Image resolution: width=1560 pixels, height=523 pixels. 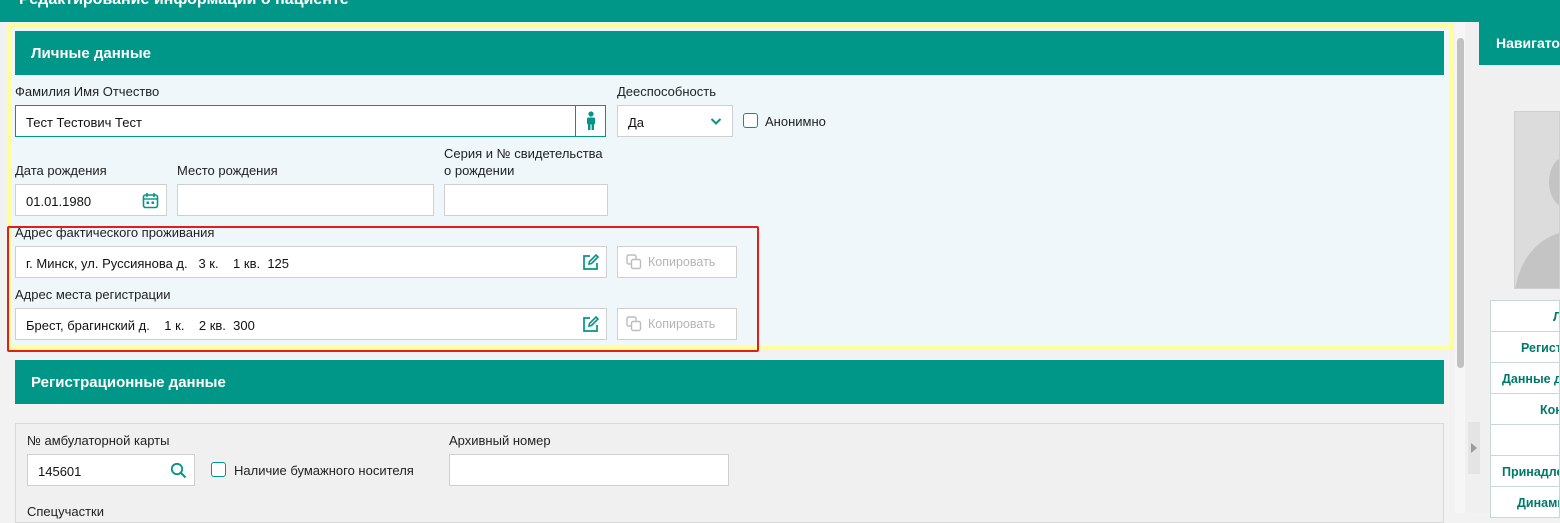 I want to click on birthplace-label: Место рождения, so click(x=227, y=170).